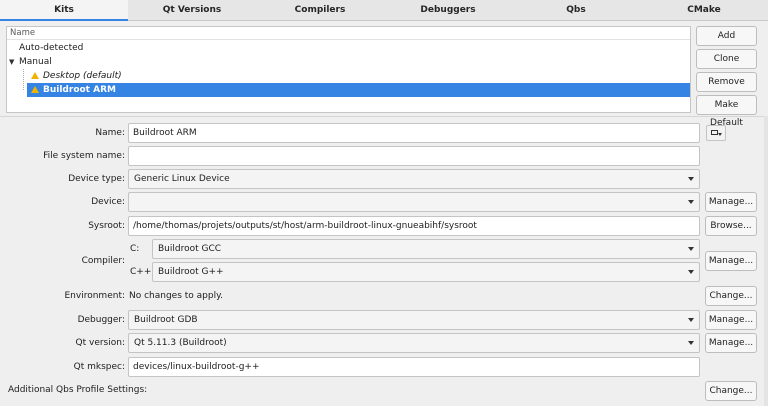 The image size is (768, 406). Describe the element at coordinates (191, 272) in the screenshot. I see `cpp-compiler-value: Buildroot G++` at that location.